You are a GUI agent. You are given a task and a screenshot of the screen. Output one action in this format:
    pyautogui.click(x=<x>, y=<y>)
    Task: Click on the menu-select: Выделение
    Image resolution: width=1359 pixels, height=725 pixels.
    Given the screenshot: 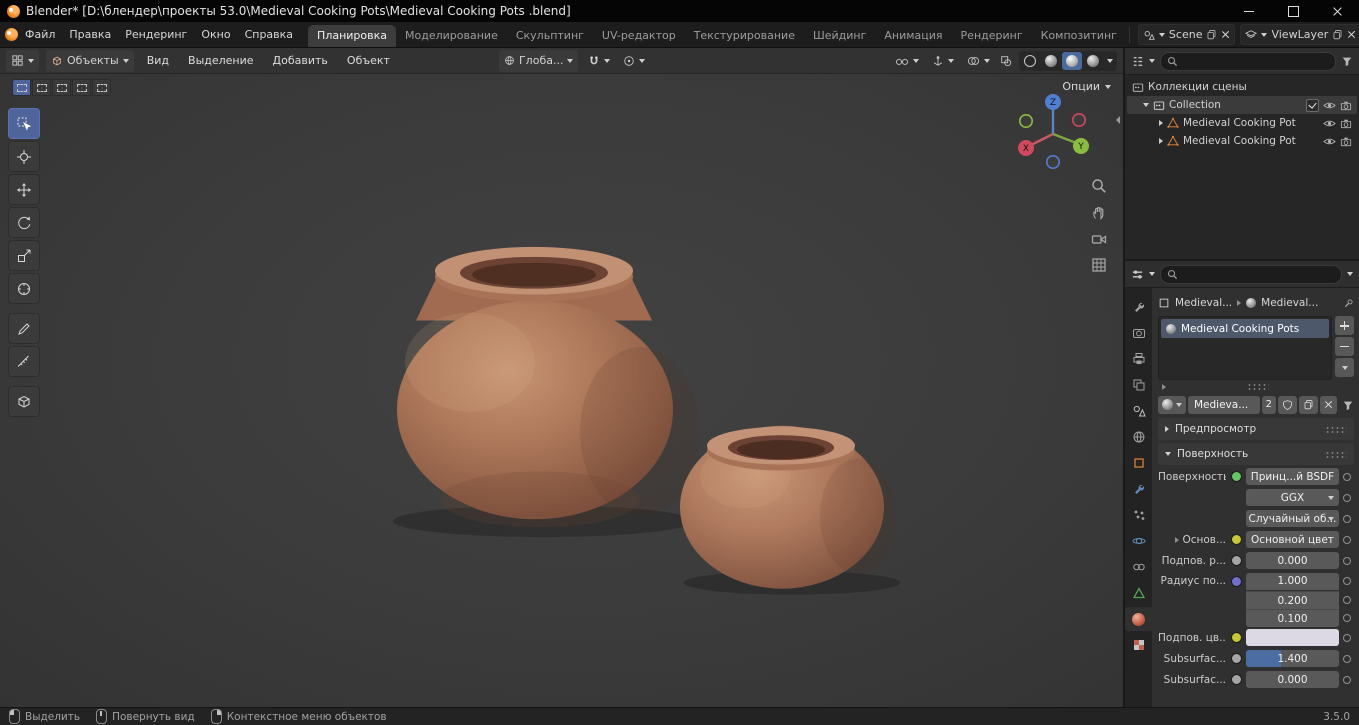 What is the action you would take?
    pyautogui.click(x=221, y=60)
    